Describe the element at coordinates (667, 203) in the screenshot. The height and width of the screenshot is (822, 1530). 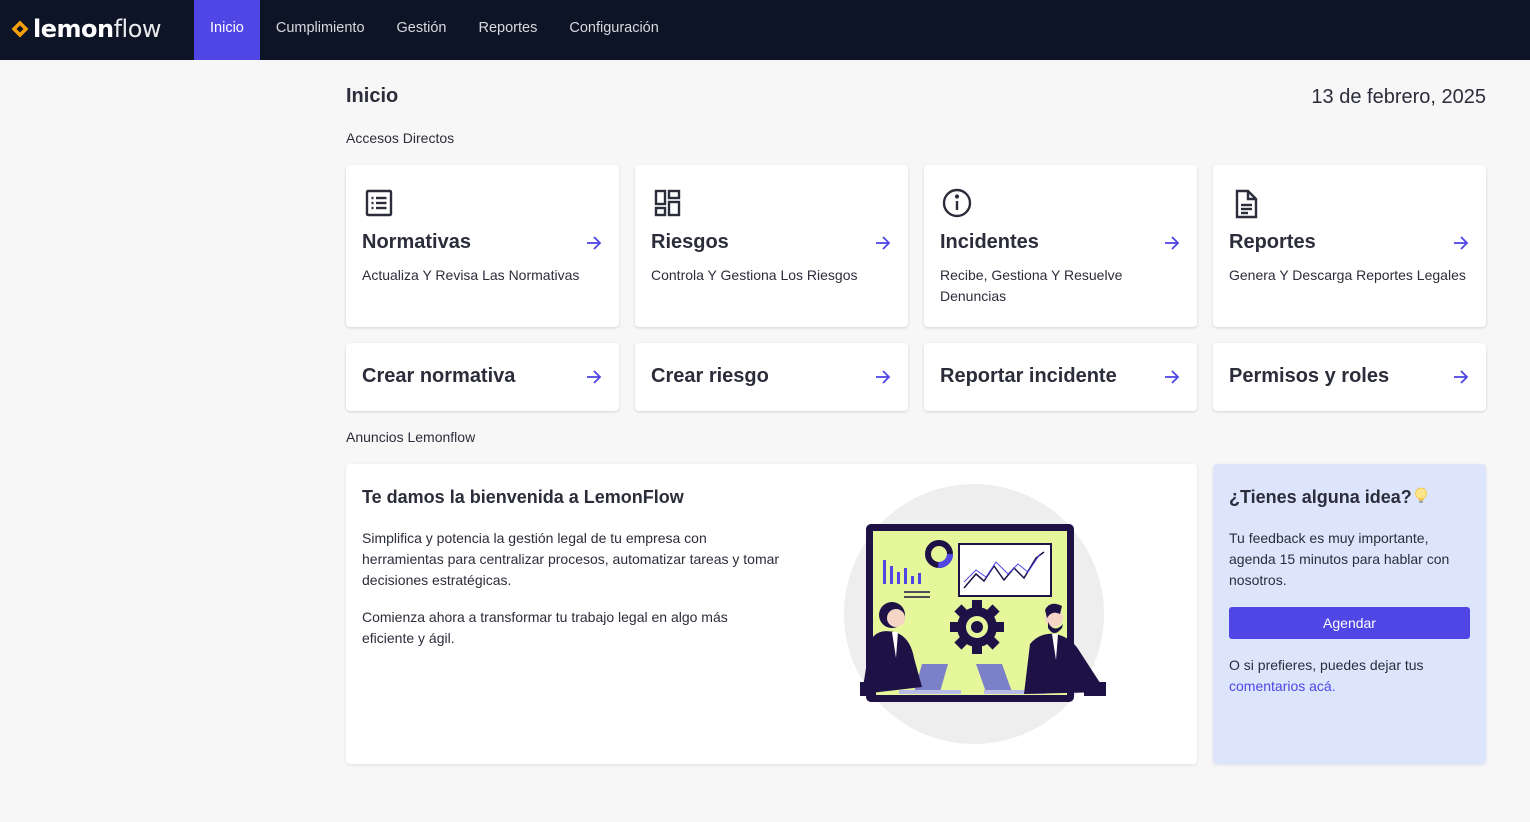
I see `dashboard-icon` at that location.